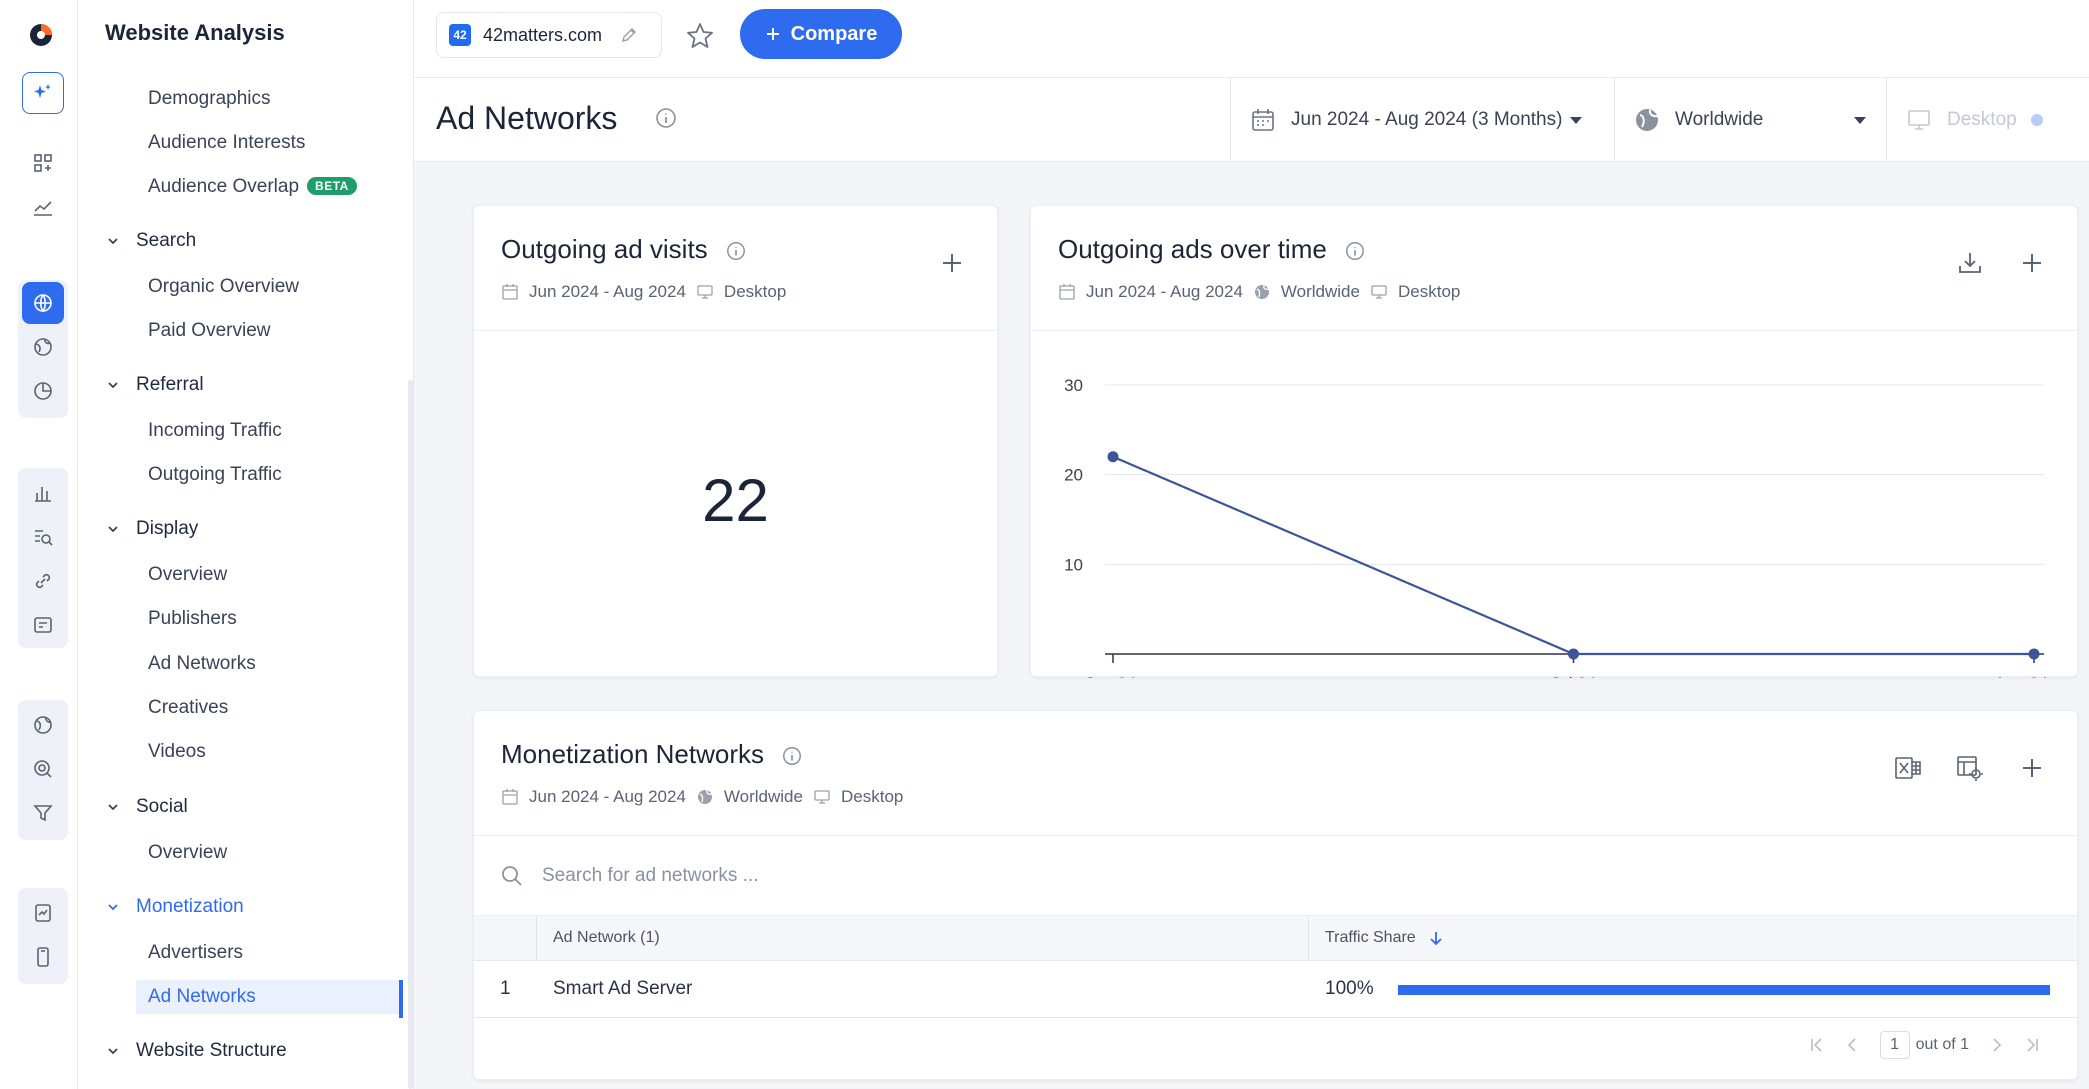  Describe the element at coordinates (43, 957) in the screenshot. I see `mobile-app-icon` at that location.